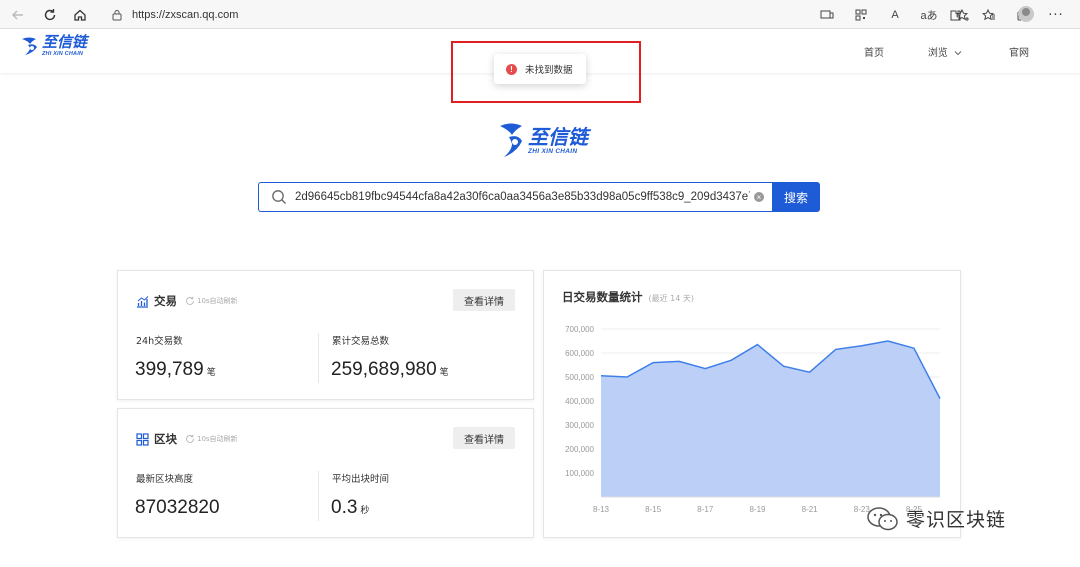 The width and height of the screenshot is (1080, 567). I want to click on y-tick-label: 300,000, so click(579, 425).